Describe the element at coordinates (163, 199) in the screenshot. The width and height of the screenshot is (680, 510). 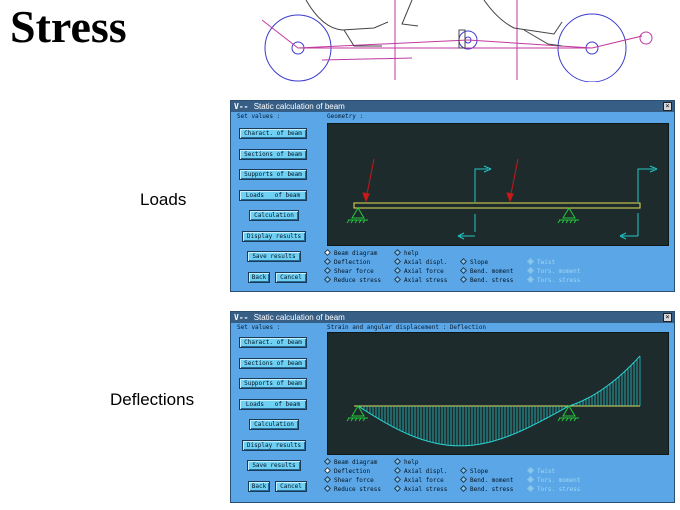
I see `loads-label: Loads` at that location.